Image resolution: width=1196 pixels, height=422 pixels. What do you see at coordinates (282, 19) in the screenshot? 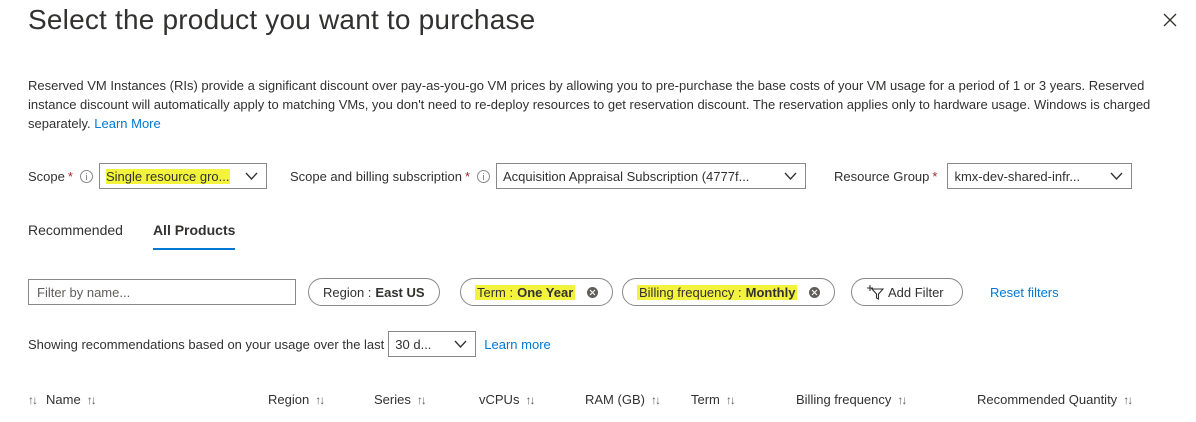
I see `page-title: Select the product you want to purchase` at bounding box center [282, 19].